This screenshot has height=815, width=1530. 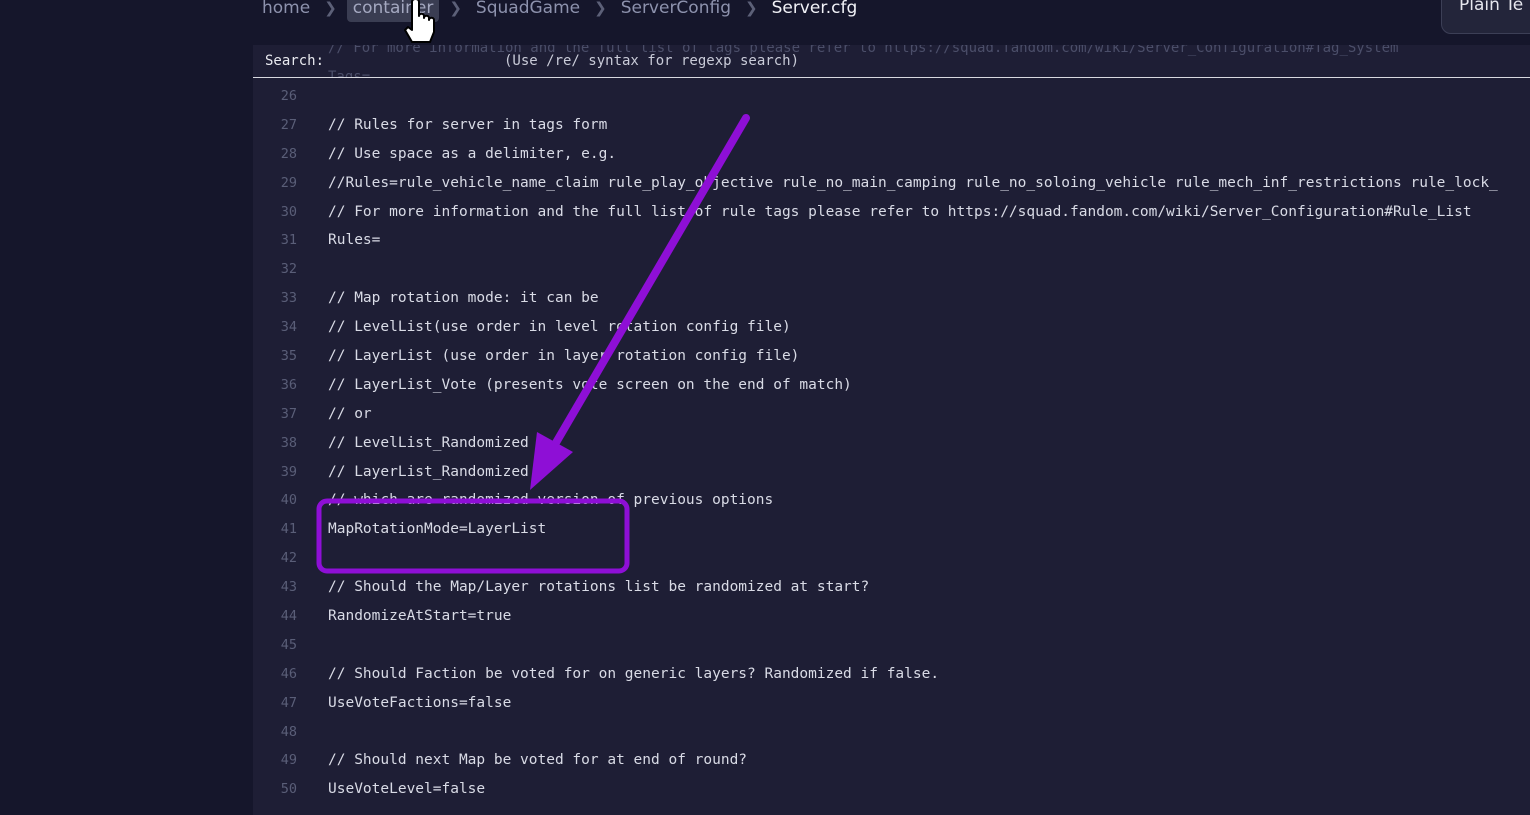 What do you see at coordinates (891, 298) in the screenshot?
I see `code-line: 33 // Map rotation mode: it can be` at bounding box center [891, 298].